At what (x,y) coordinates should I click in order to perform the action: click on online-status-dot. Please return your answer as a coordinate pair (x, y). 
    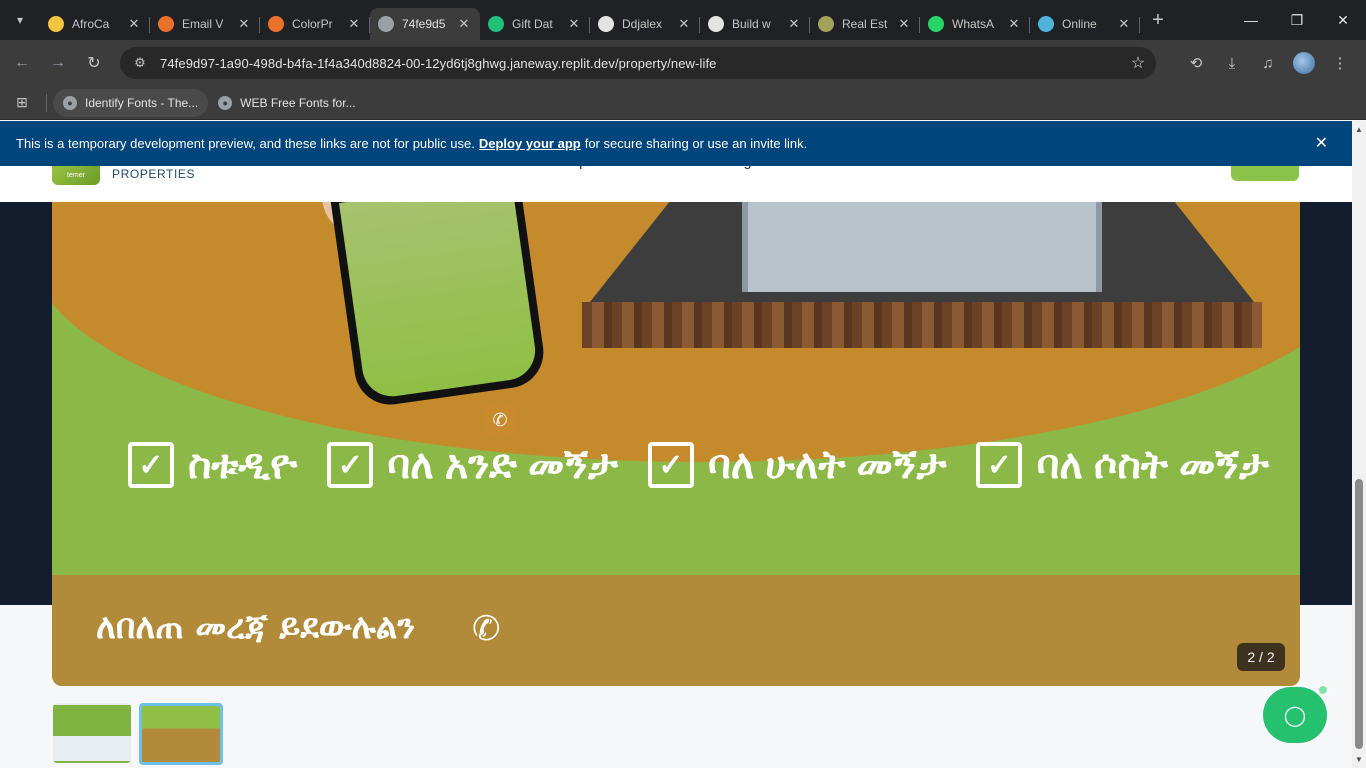
    Looking at the image, I should click on (1323, 690).